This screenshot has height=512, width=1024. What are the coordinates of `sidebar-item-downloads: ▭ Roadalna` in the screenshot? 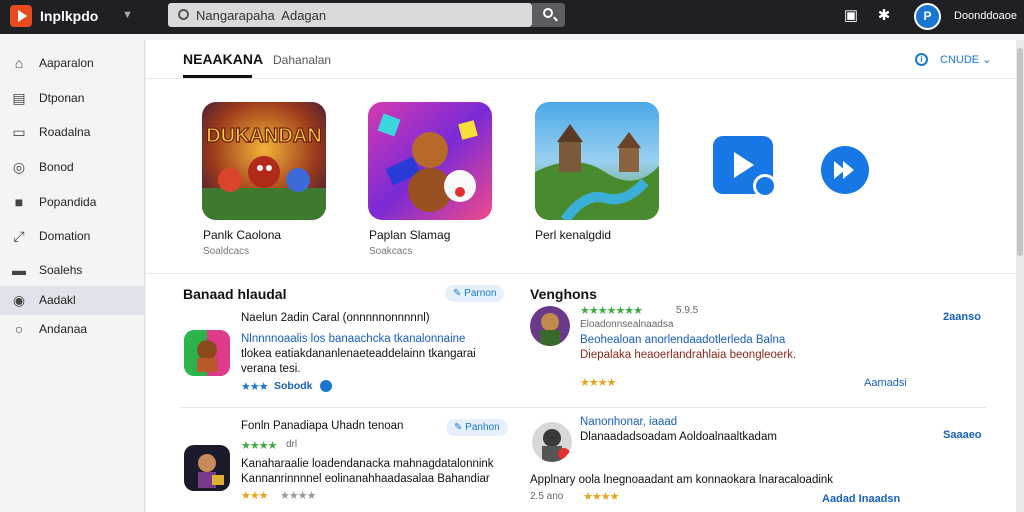 It's located at (72, 132).